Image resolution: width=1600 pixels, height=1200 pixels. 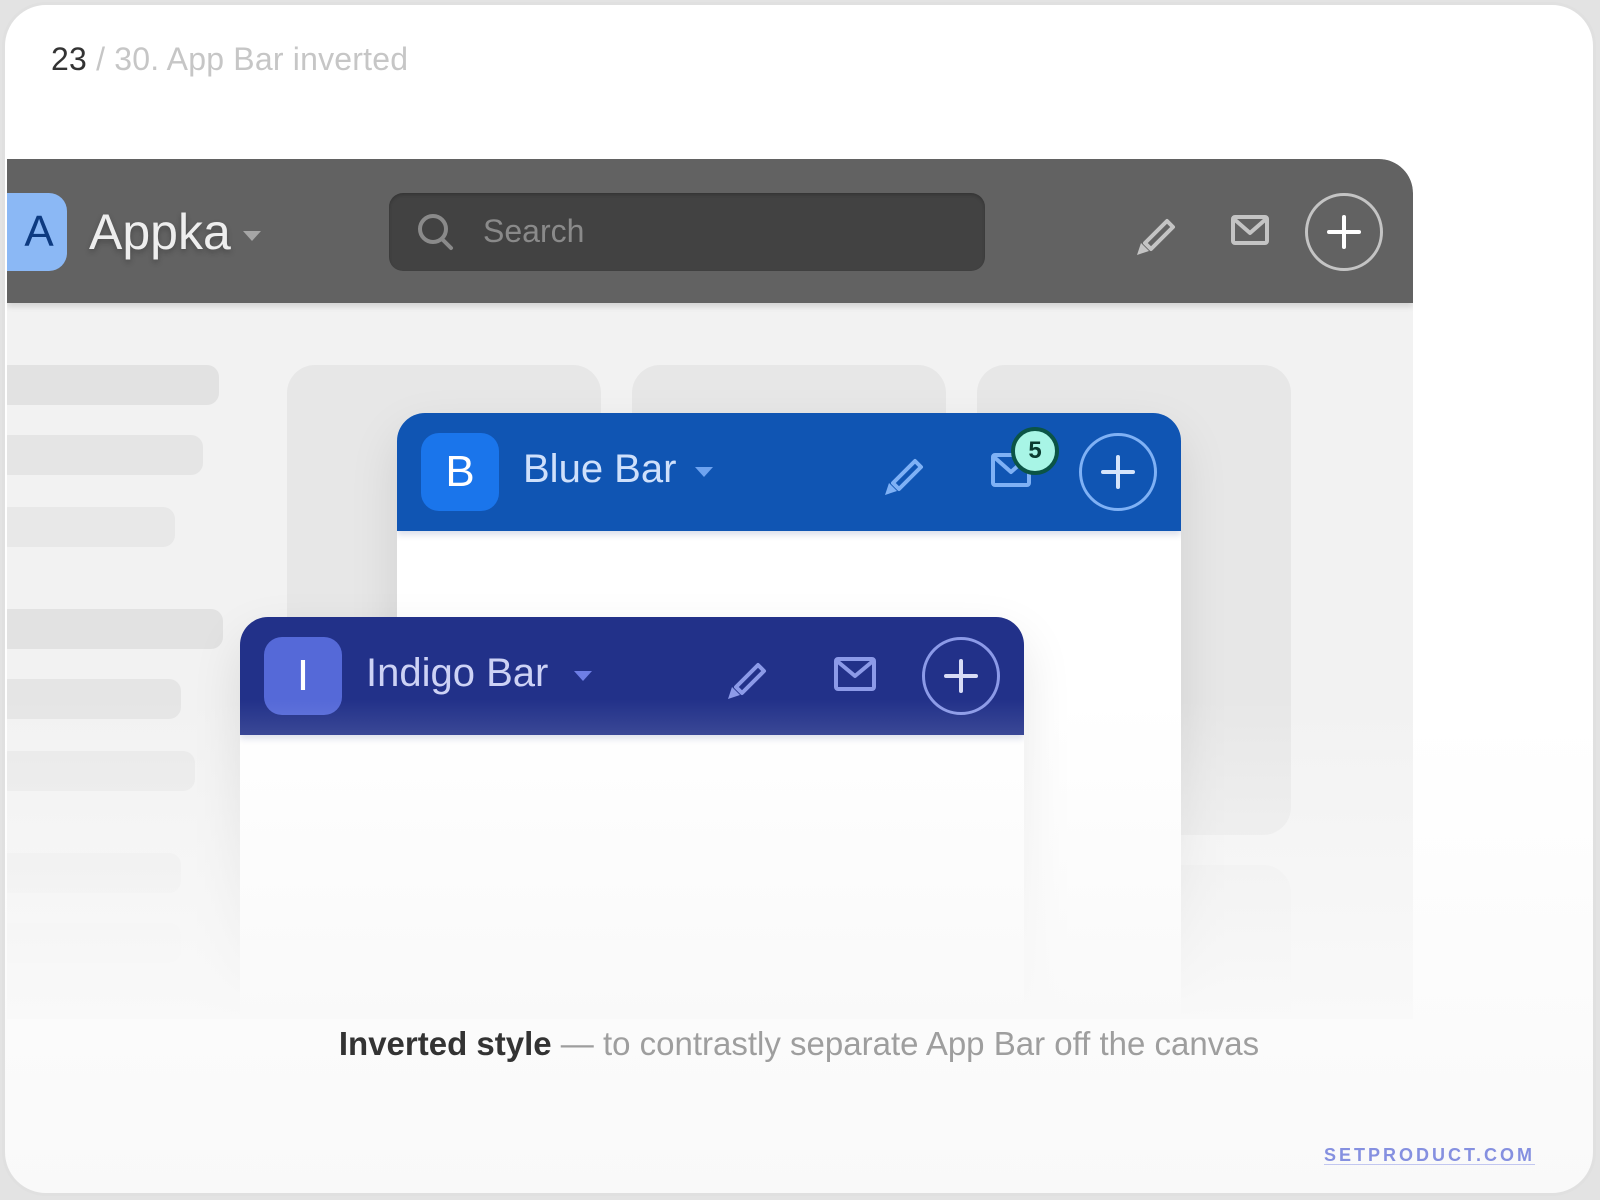 I want to click on indigo-bar-logo-letter: I, so click(x=303, y=675).